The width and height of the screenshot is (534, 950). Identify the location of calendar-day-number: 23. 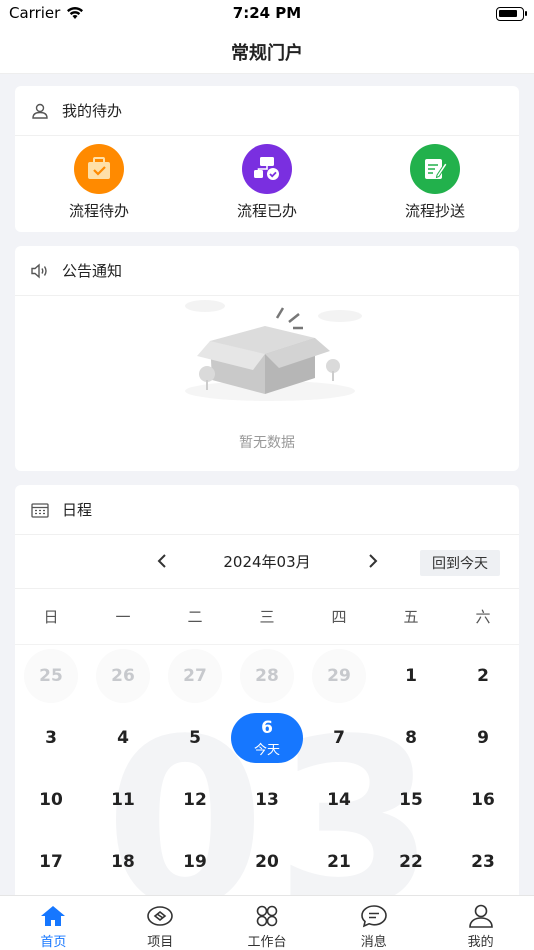
(483, 862).